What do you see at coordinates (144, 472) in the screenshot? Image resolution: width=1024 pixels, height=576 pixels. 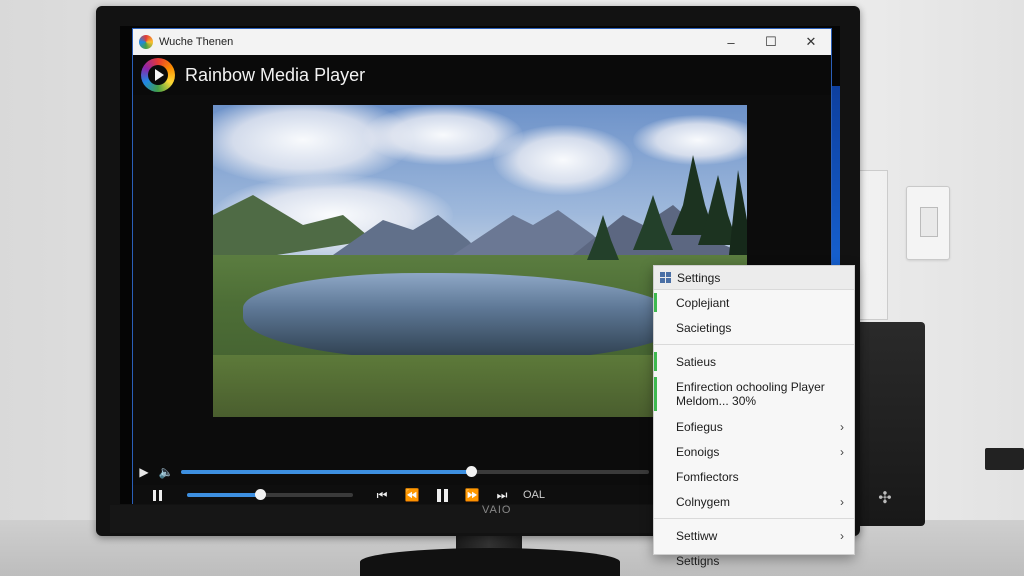 I see `play-icon: ▶` at bounding box center [144, 472].